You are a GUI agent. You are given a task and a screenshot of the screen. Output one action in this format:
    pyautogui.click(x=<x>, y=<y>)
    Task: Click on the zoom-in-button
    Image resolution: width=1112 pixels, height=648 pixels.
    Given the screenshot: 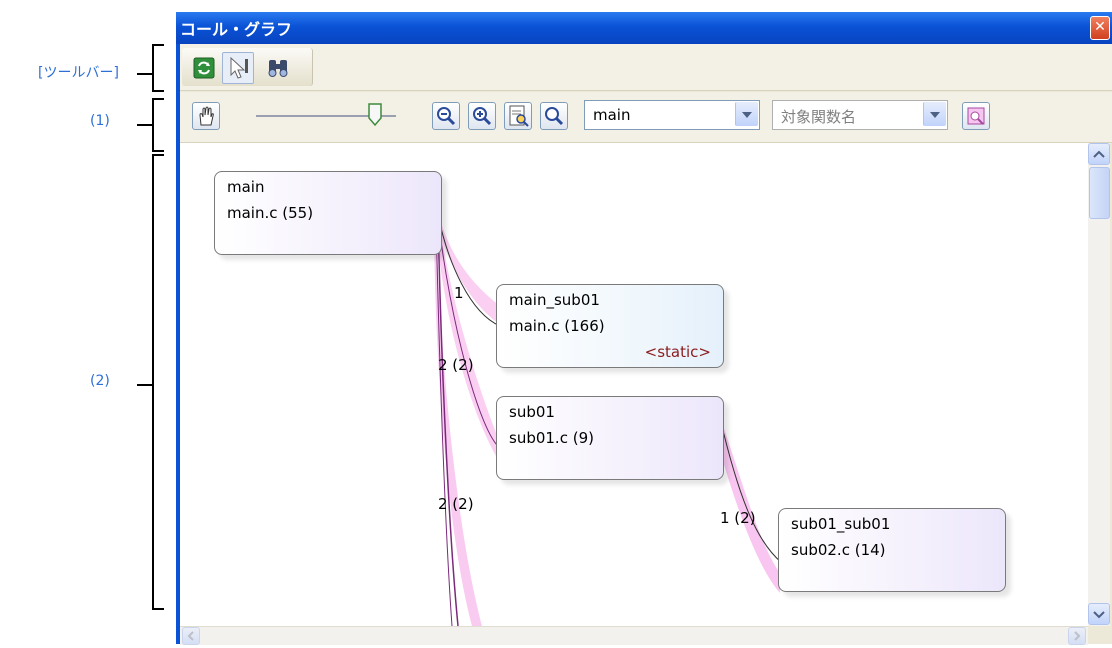 What is the action you would take?
    pyautogui.click(x=482, y=116)
    